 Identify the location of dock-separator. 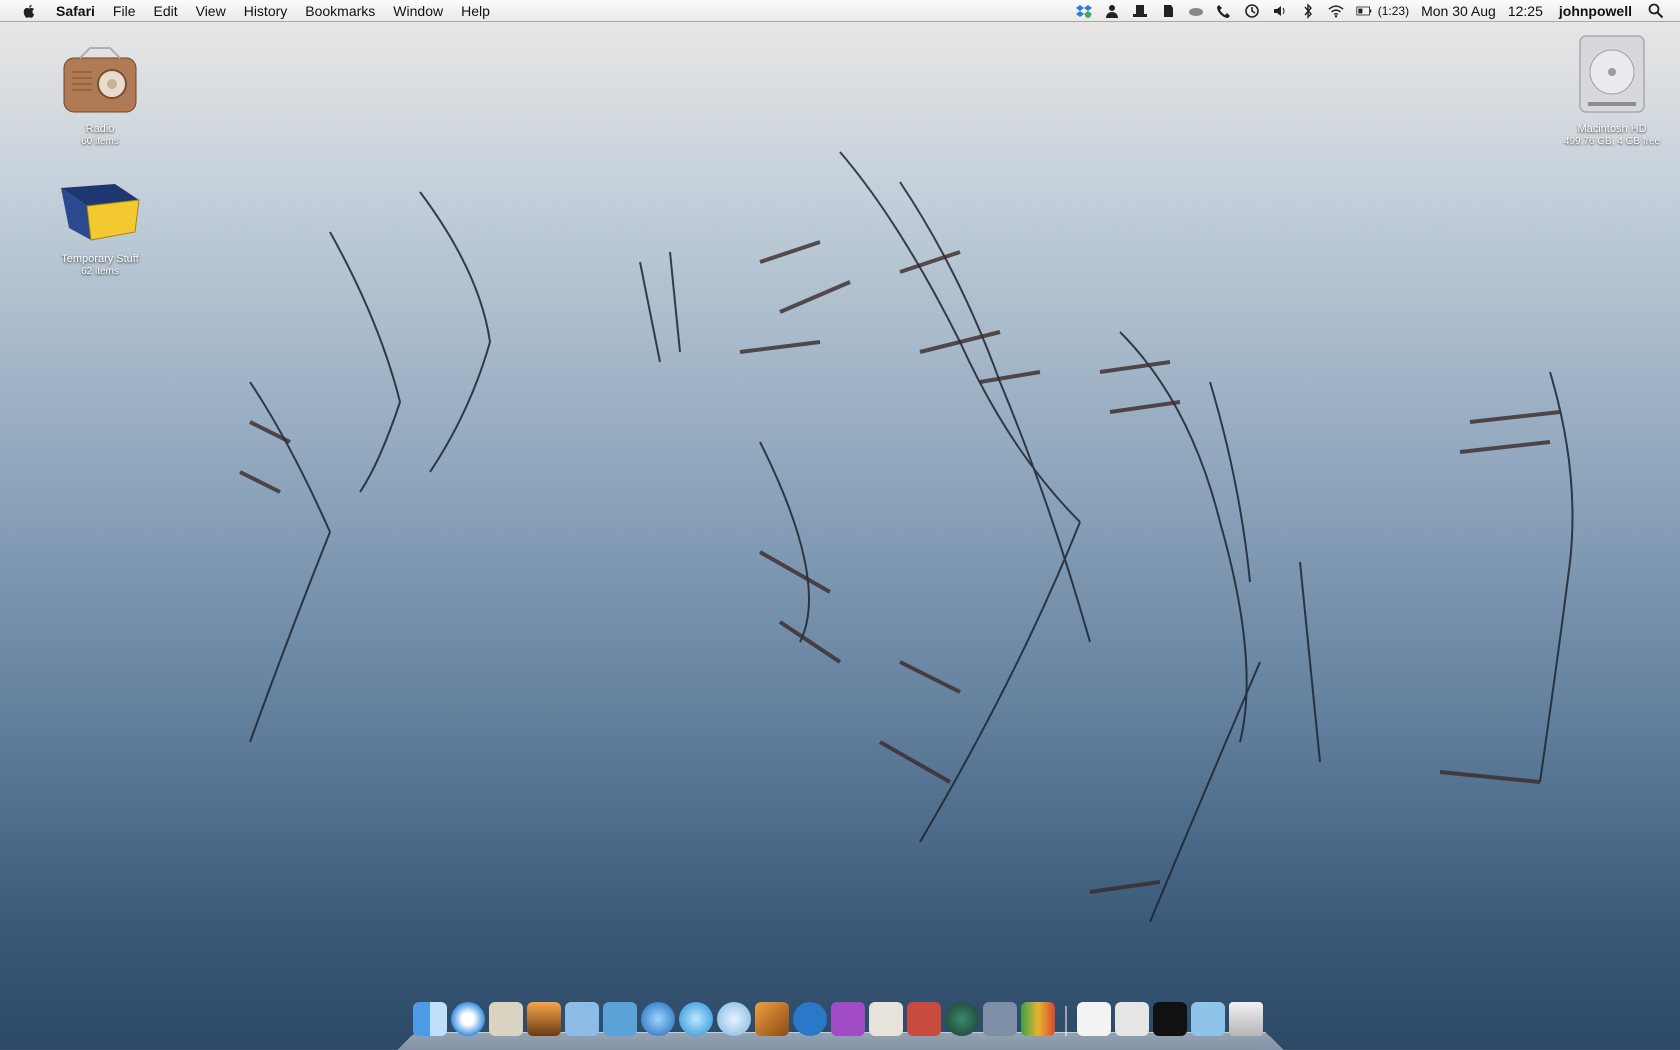
(1066, 1021).